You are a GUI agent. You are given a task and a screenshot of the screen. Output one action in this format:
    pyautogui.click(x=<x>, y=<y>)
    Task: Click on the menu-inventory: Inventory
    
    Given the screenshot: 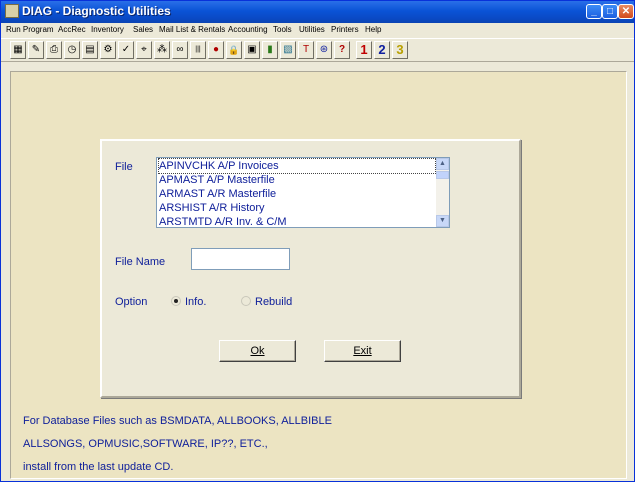 What is the action you would take?
    pyautogui.click(x=107, y=30)
    